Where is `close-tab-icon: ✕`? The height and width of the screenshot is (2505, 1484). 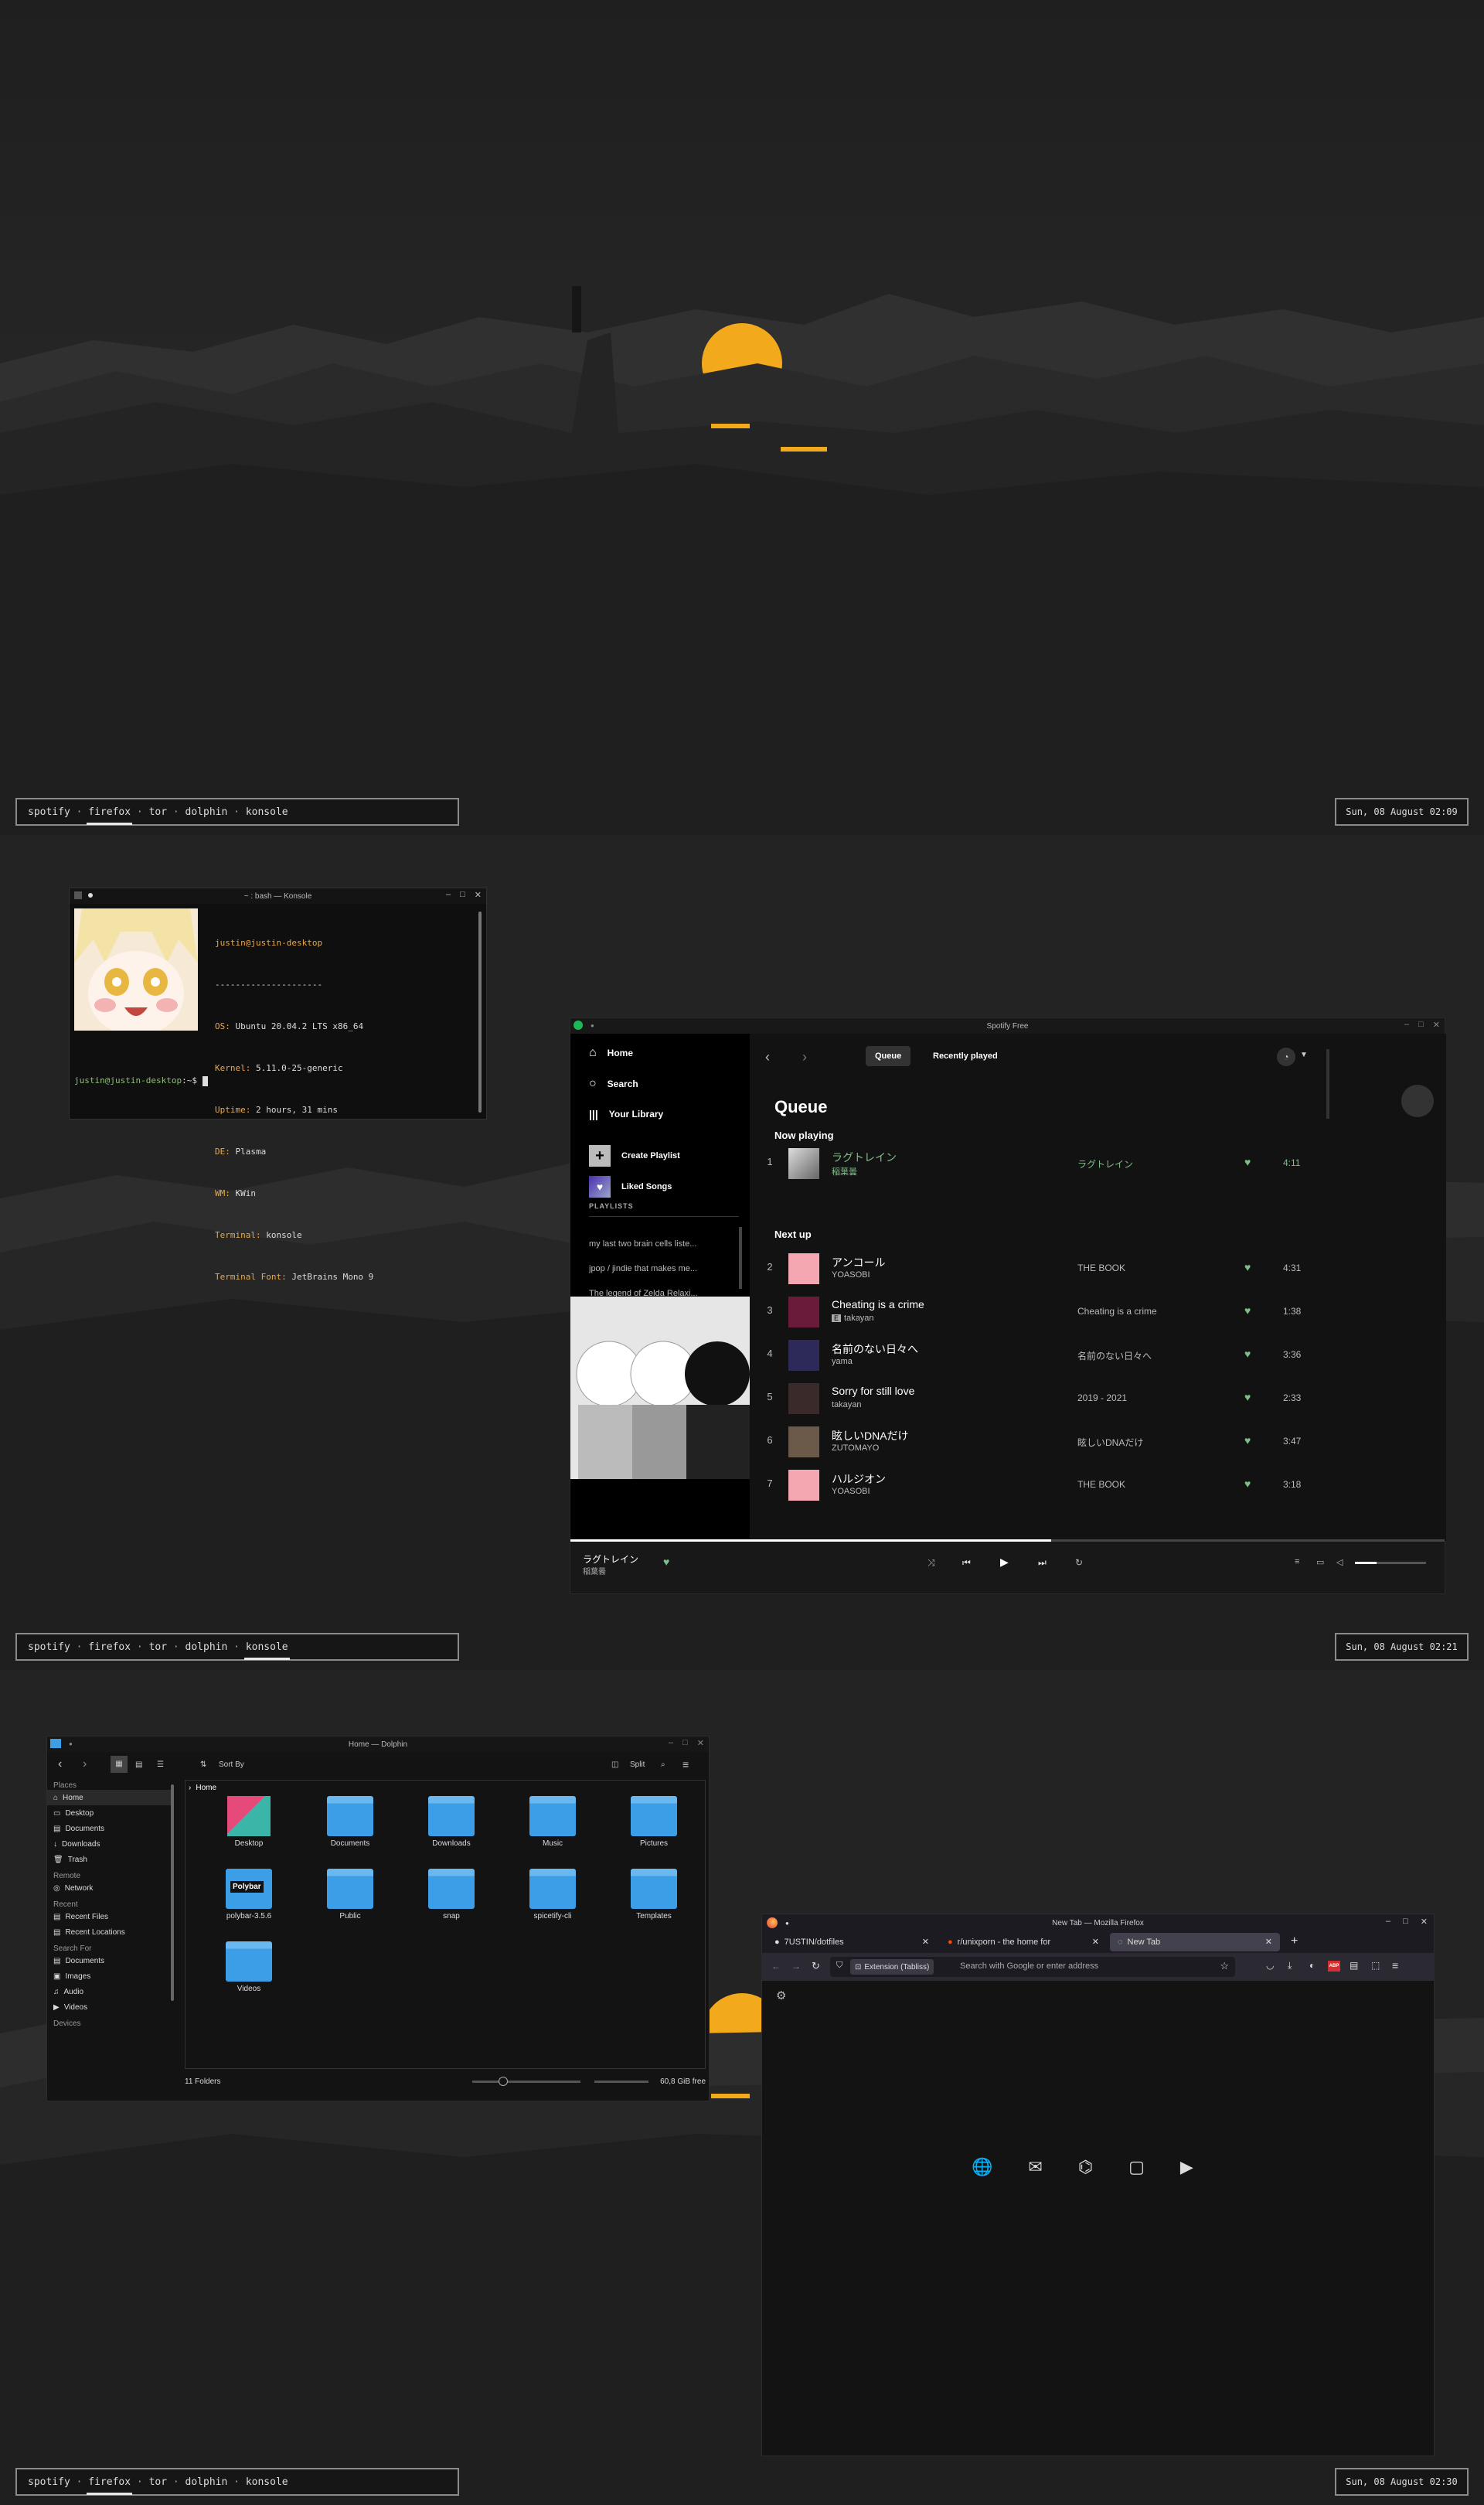
close-tab-icon: ✕ is located at coordinates (925, 1942).